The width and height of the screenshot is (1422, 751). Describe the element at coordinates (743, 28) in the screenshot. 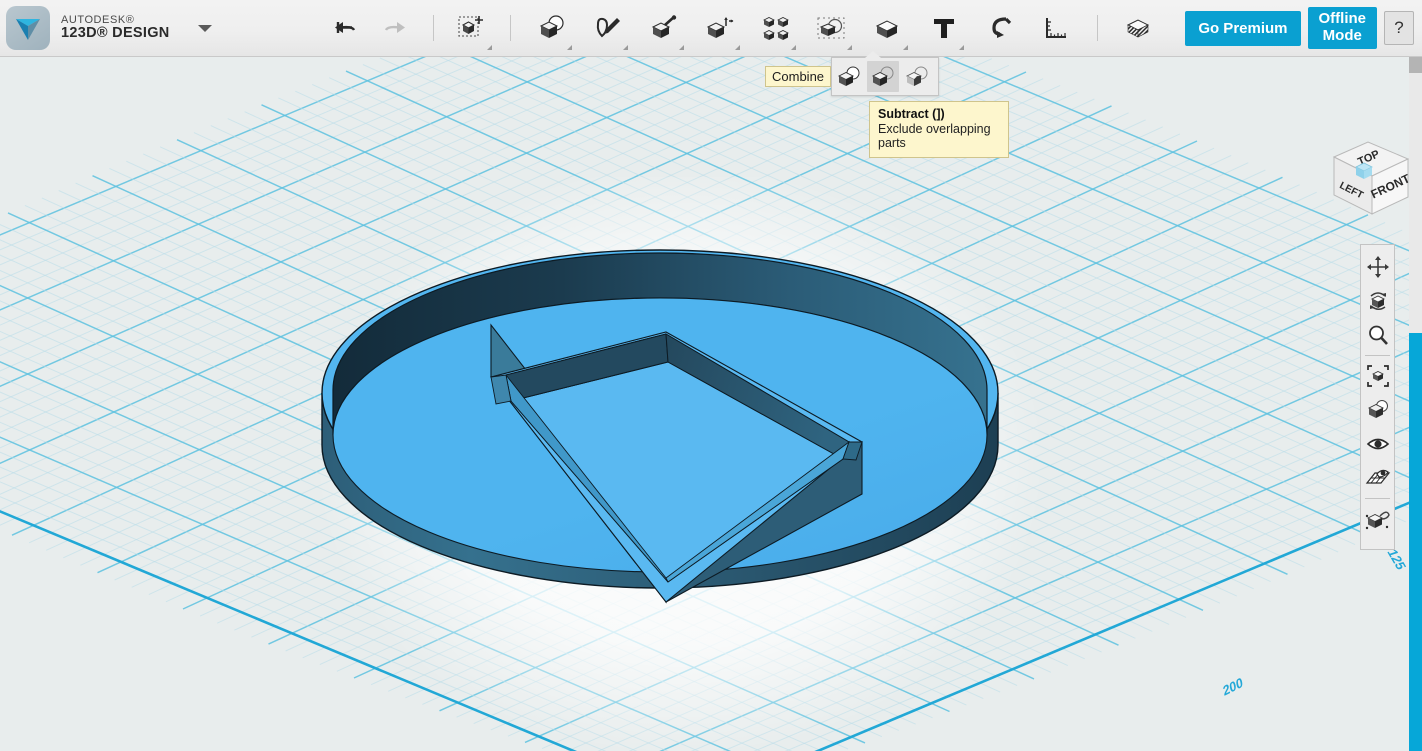

I see `toolbar-buttons` at that location.